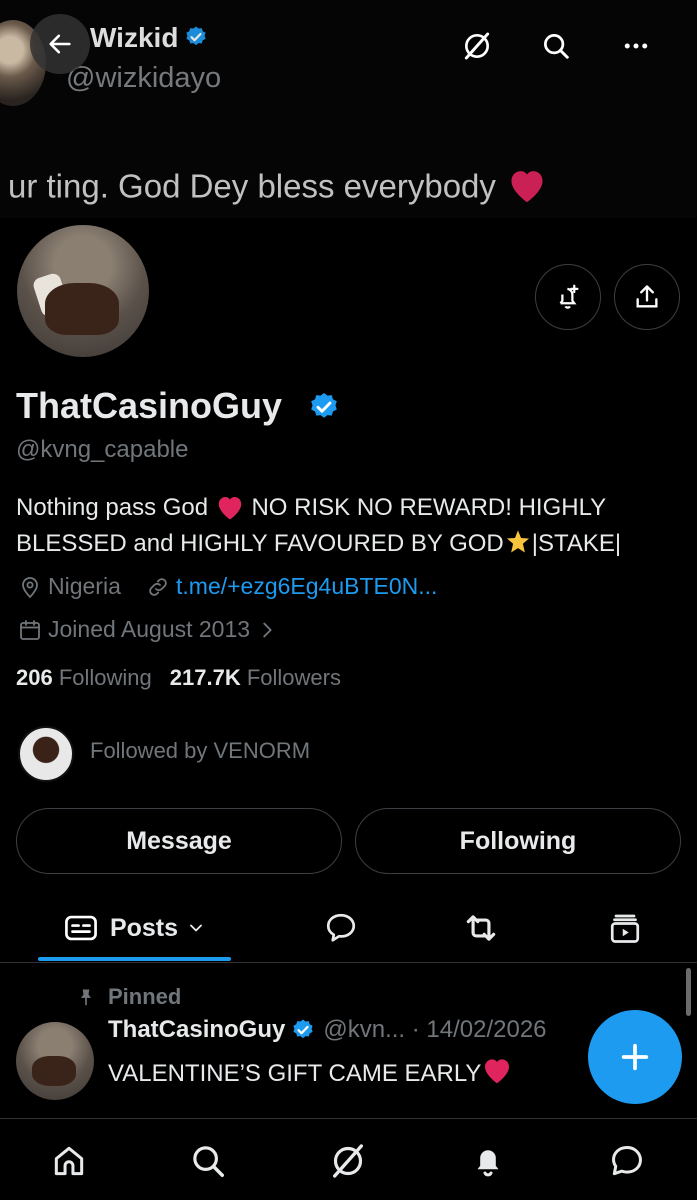  Describe the element at coordinates (81, 928) in the screenshot. I see `posts-icon` at that location.